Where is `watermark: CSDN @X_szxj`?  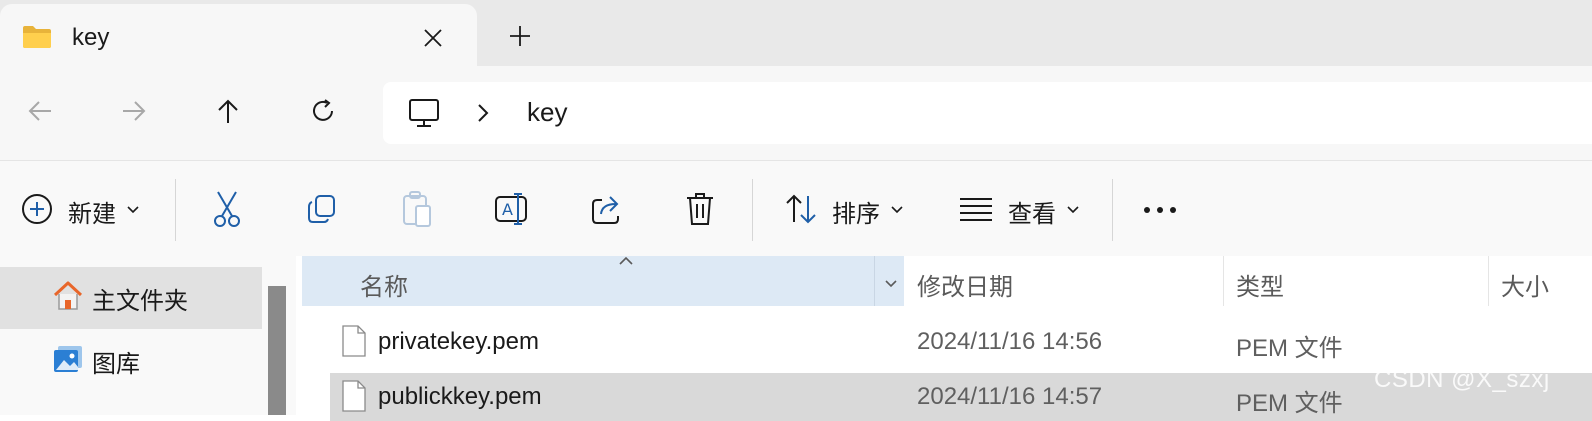 watermark: CSDN @X_szxj is located at coordinates (1462, 379).